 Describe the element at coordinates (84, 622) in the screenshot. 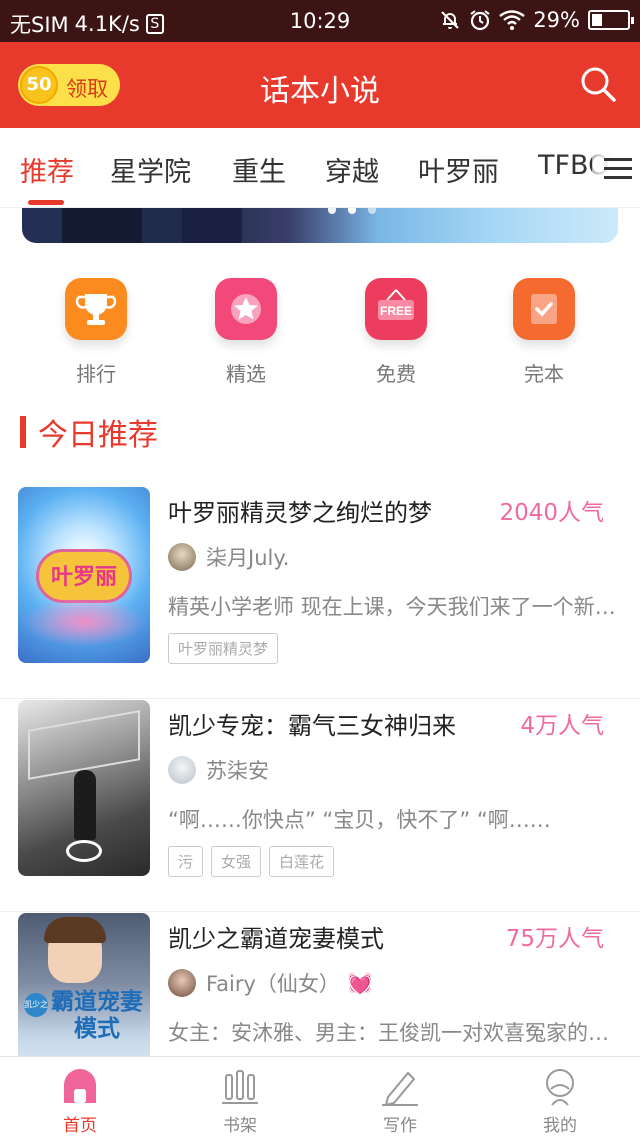

I see `cover-decoration` at that location.